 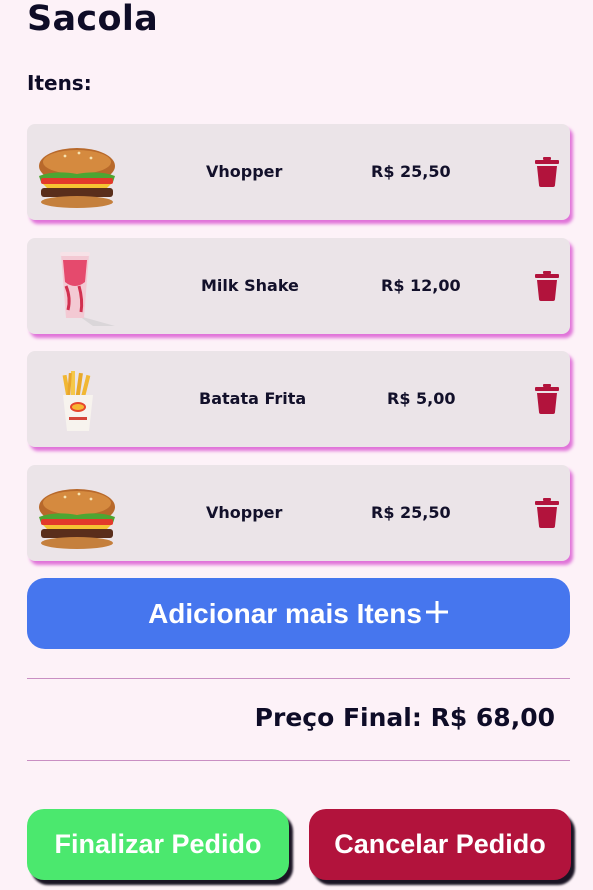 I want to click on finish-order-button: Finalizar Pedido, so click(x=158, y=844).